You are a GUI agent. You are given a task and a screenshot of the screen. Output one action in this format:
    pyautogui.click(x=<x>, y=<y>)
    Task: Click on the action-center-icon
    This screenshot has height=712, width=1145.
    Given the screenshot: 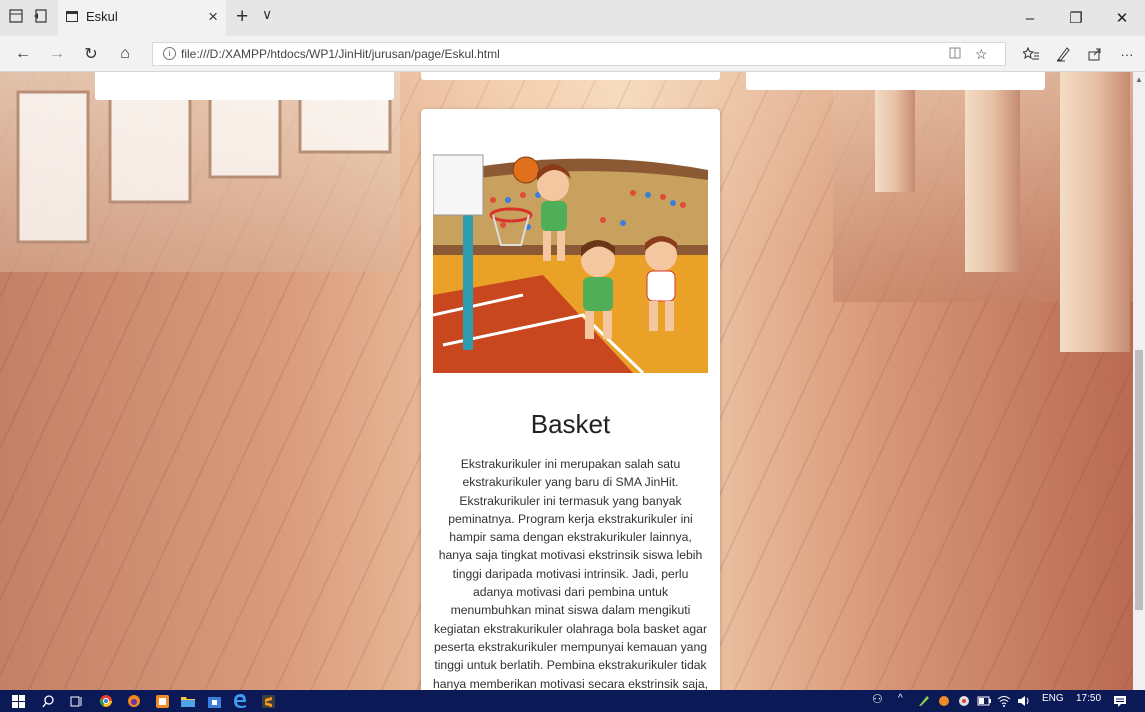 What is the action you would take?
    pyautogui.click(x=1120, y=701)
    